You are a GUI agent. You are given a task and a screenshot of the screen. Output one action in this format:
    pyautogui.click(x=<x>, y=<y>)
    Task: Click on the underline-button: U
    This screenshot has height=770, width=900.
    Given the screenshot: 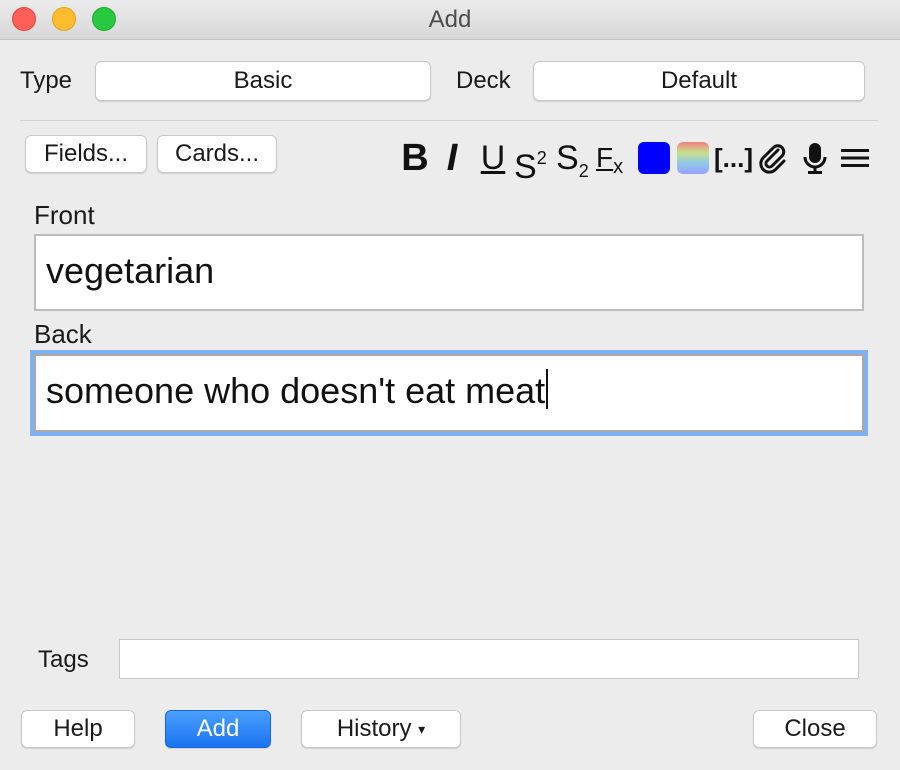 What is the action you would take?
    pyautogui.click(x=493, y=158)
    